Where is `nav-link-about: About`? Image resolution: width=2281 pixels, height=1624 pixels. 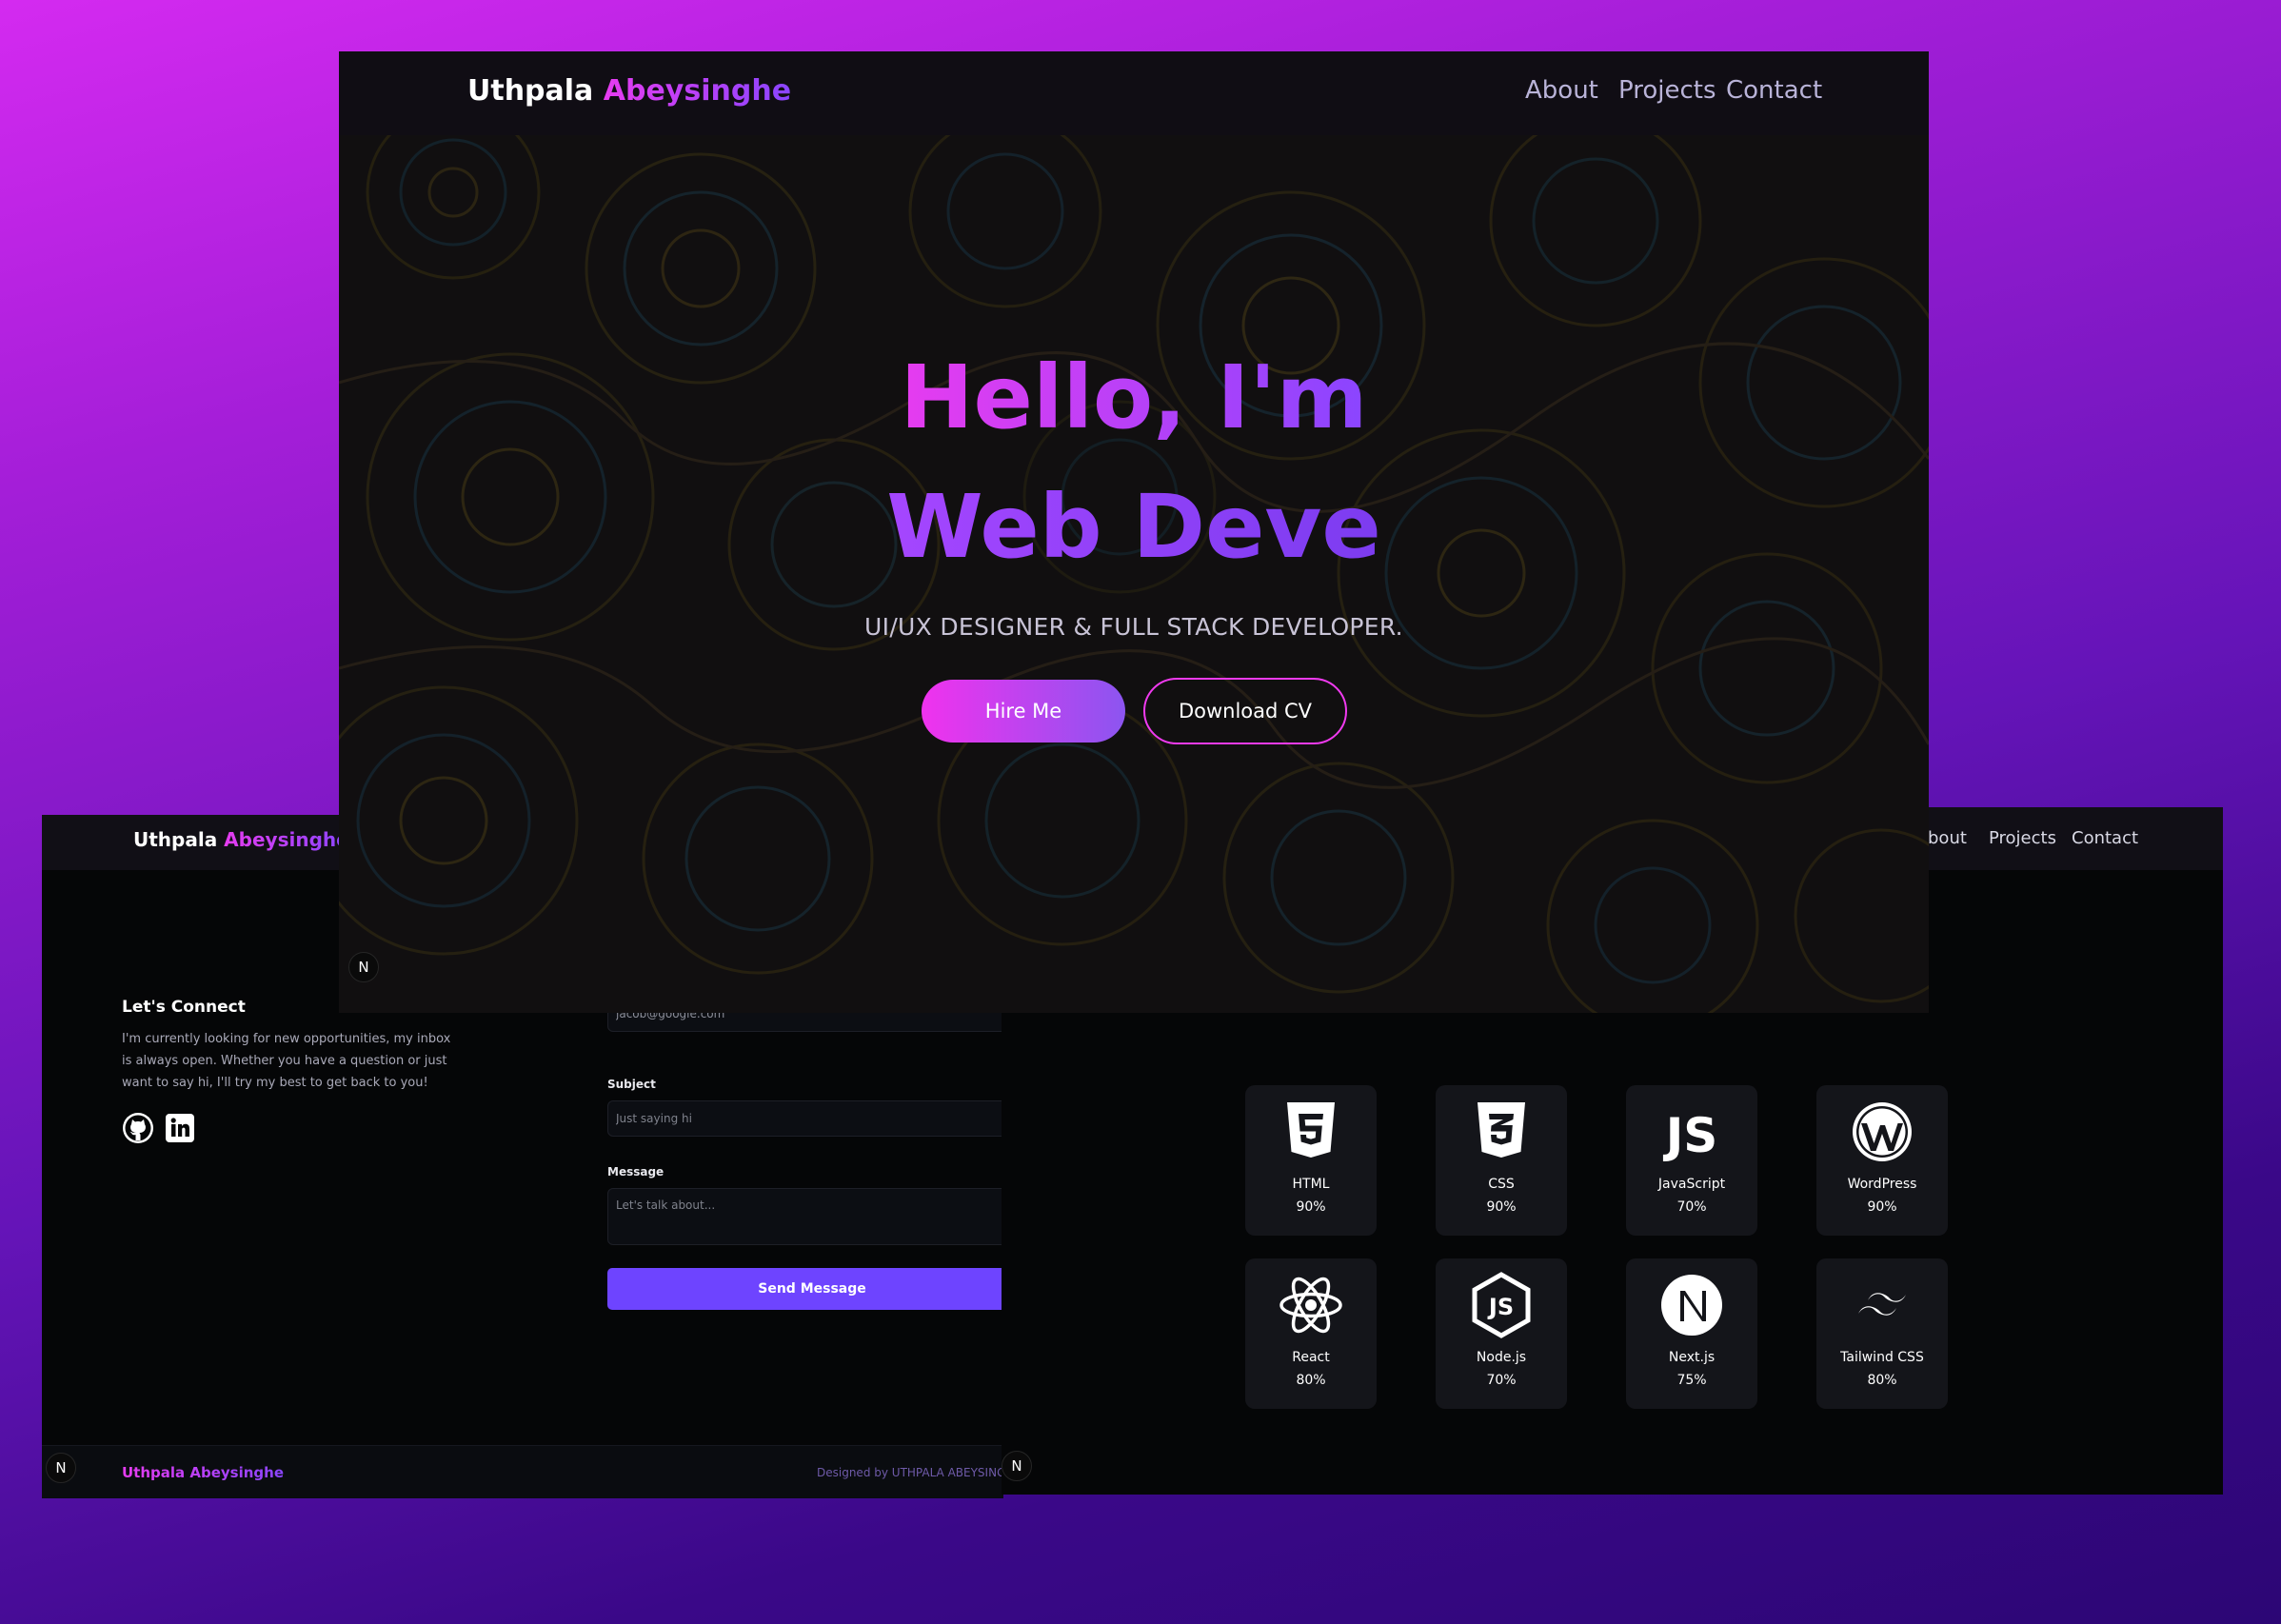
nav-link-about: About is located at coordinates (1561, 90).